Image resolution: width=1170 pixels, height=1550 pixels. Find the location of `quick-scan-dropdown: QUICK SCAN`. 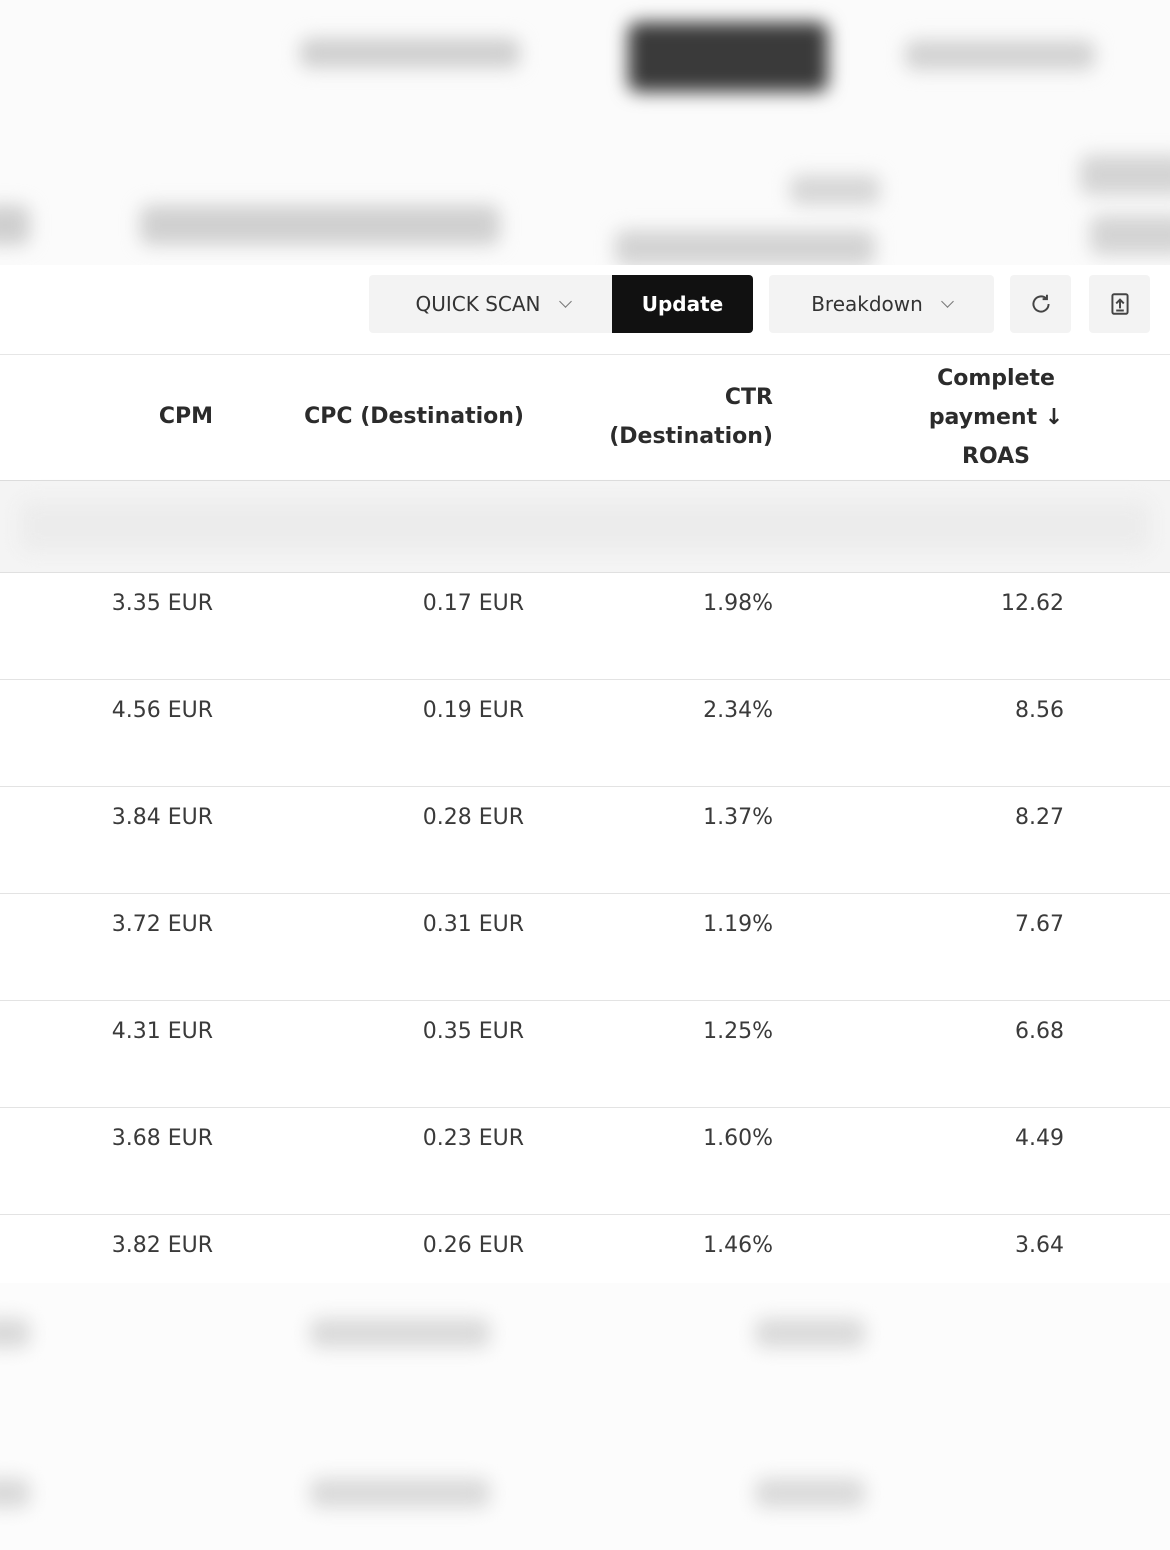

quick-scan-dropdown: QUICK SCAN is located at coordinates (490, 304).